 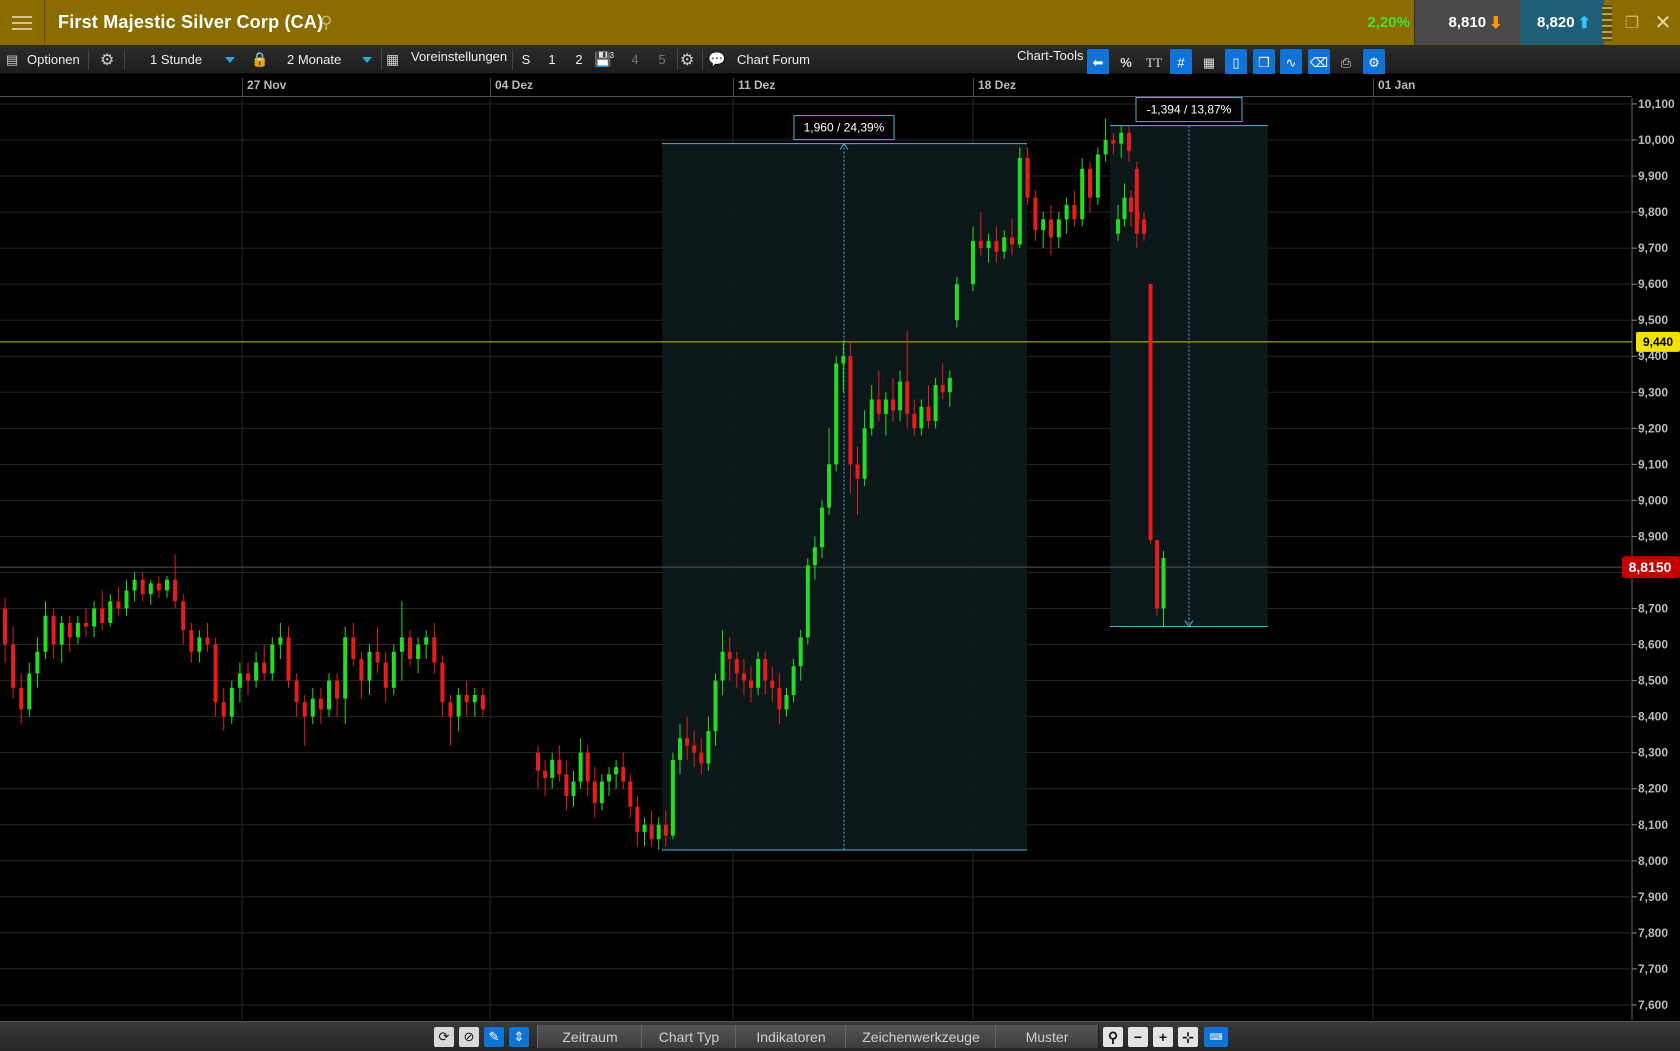 I want to click on pencil-icon: ✎, so click(x=494, y=1037).